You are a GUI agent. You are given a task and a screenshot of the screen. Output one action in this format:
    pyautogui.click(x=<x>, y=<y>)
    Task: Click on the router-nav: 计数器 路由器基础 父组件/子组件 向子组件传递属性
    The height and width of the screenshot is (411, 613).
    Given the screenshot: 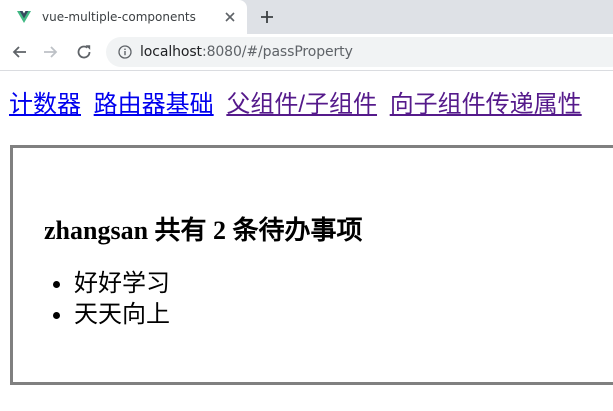 What is the action you would take?
    pyautogui.click(x=298, y=101)
    